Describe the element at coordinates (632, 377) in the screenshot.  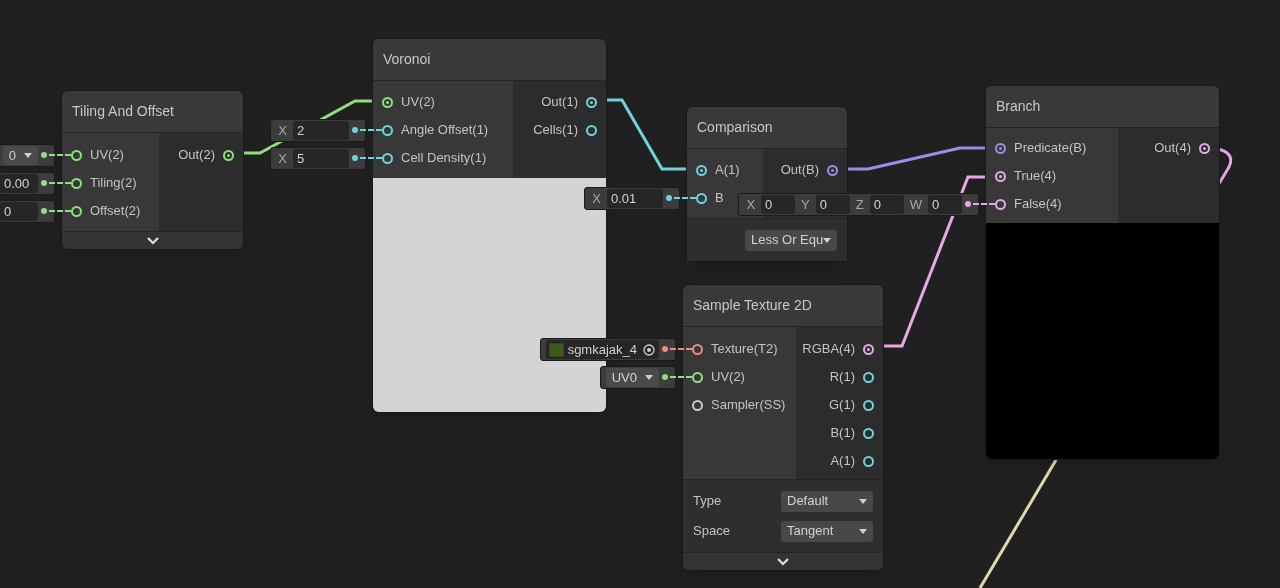
I see `dropdown: UV0` at that location.